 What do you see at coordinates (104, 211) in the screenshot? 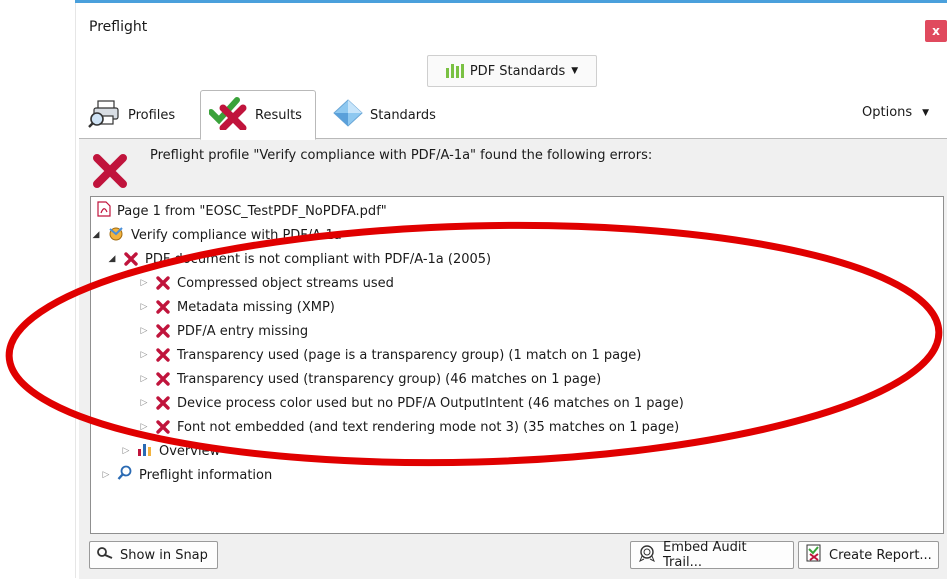
I see `pdf-file-icon` at bounding box center [104, 211].